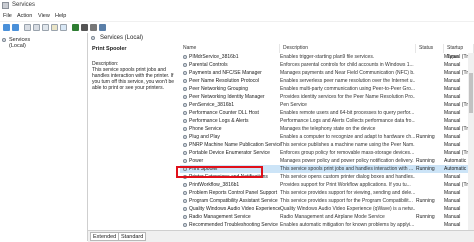 This screenshot has width=474, height=242. I want to click on properties-icon, so click(36, 27).